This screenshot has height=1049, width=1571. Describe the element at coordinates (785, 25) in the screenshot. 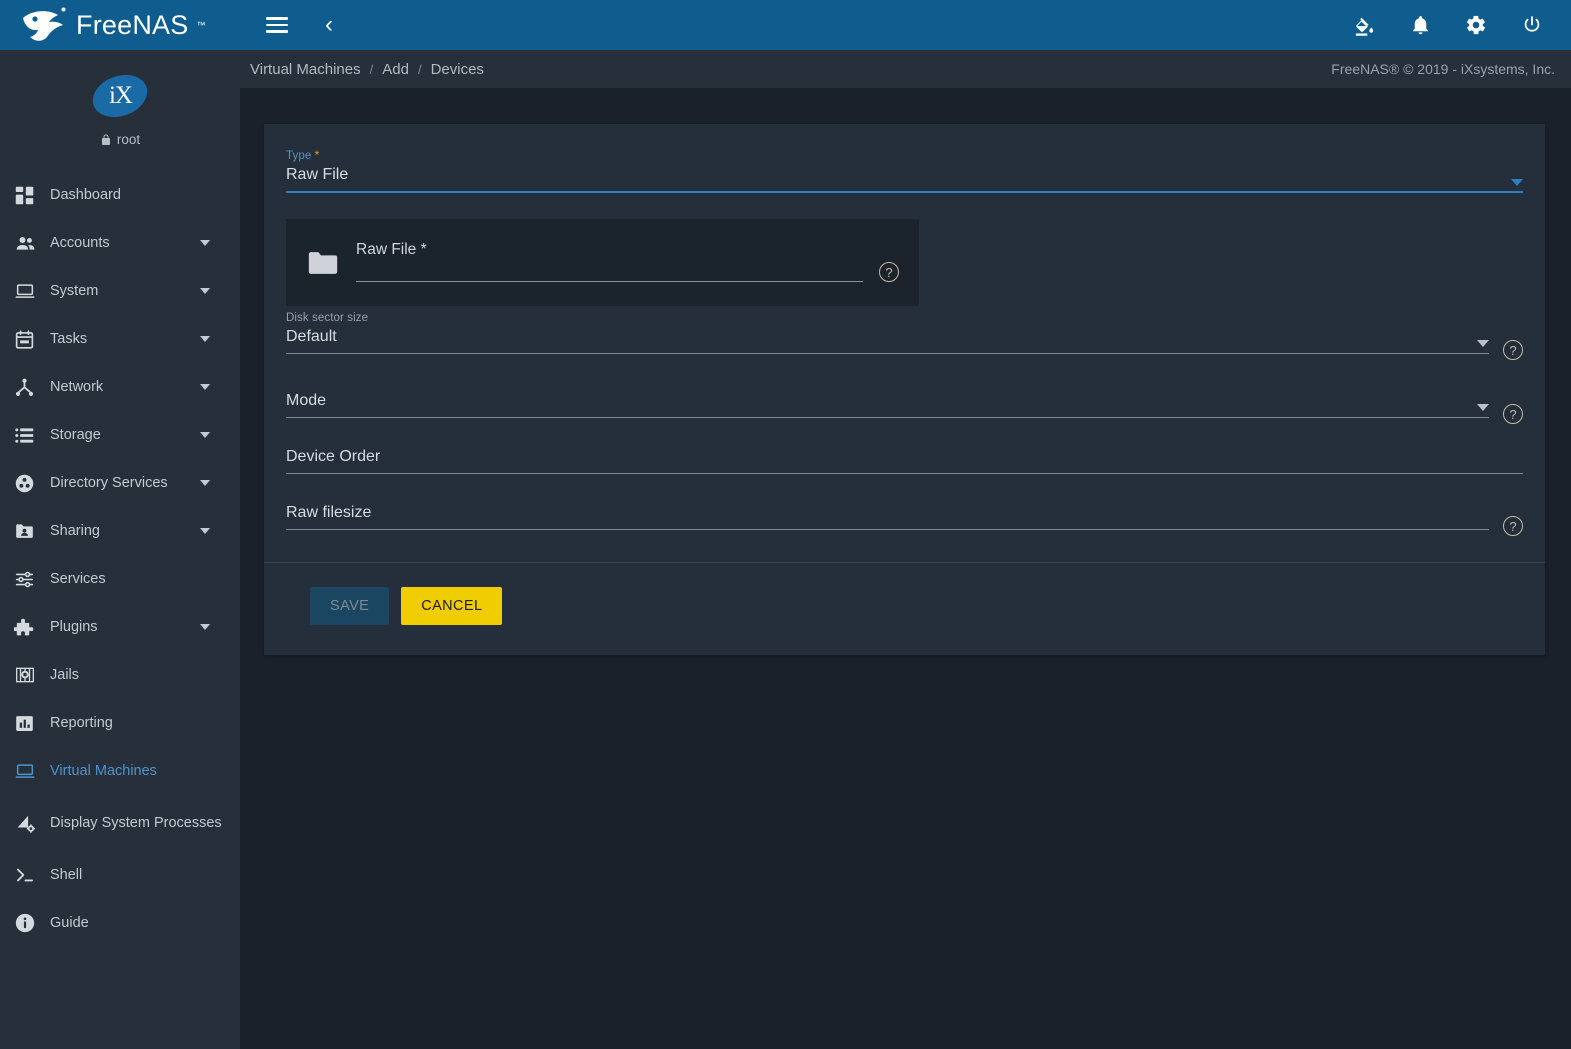

I see `top-bar: FreeNAS ™ ‹` at that location.